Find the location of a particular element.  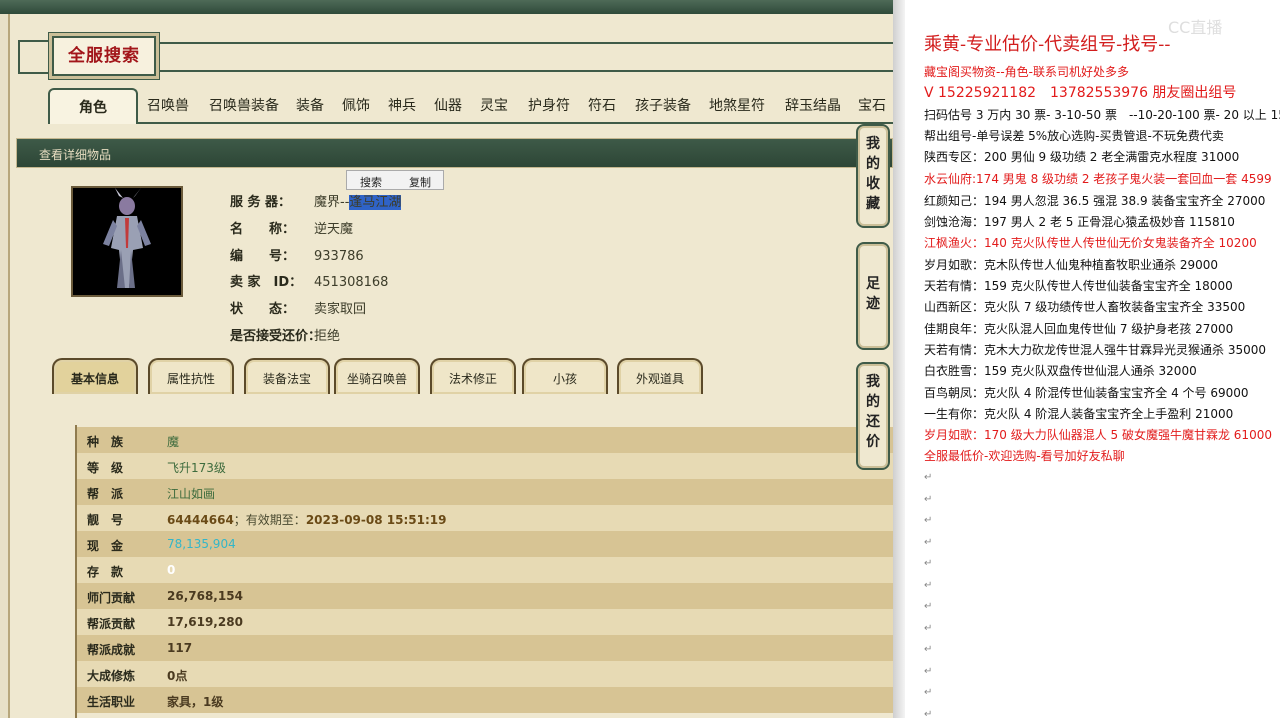

side-tab-favorites: 我的收藏 is located at coordinates (873, 176).